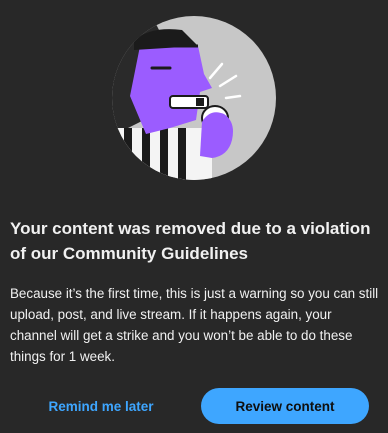 Image resolution: width=388 pixels, height=433 pixels. I want to click on review-content-button: Review content, so click(285, 406).